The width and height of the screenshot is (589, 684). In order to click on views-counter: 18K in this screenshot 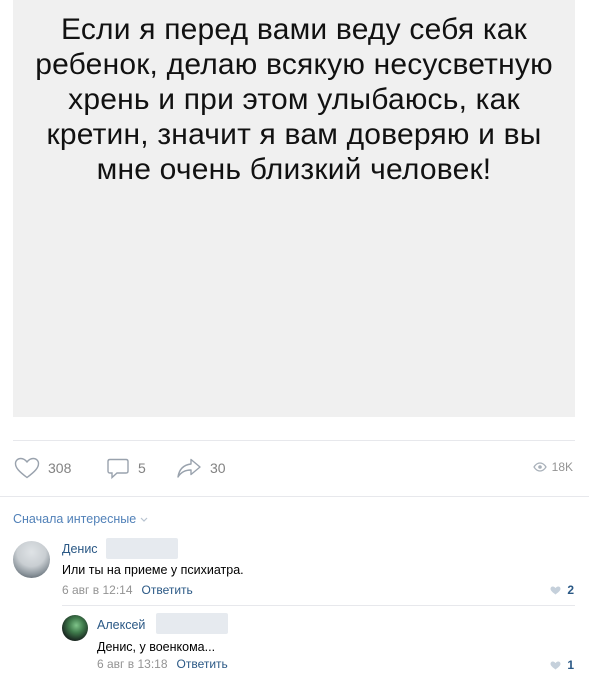, I will do `click(552, 467)`.